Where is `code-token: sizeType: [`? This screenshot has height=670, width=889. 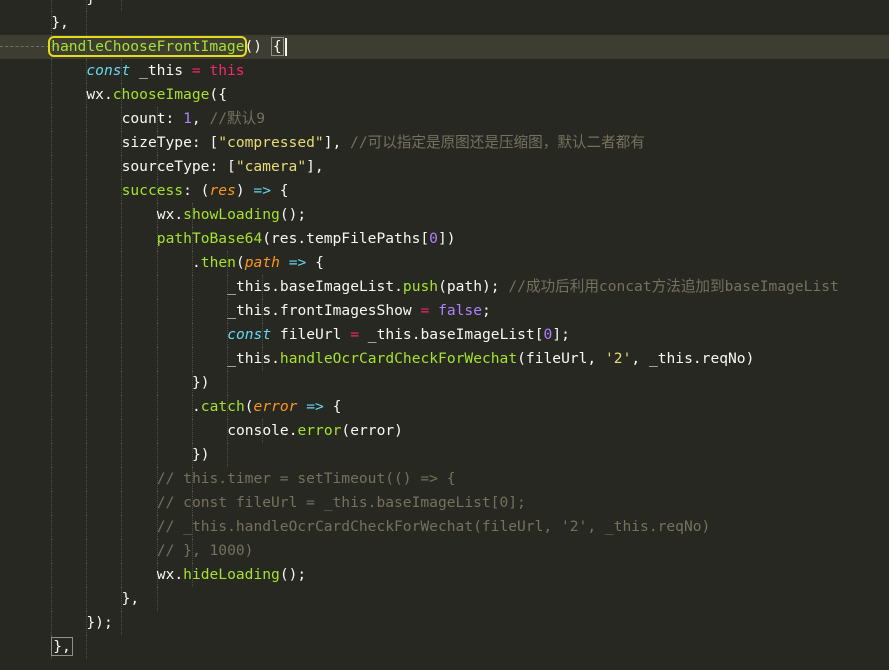
code-token: sizeType: [ is located at coordinates (170, 142).